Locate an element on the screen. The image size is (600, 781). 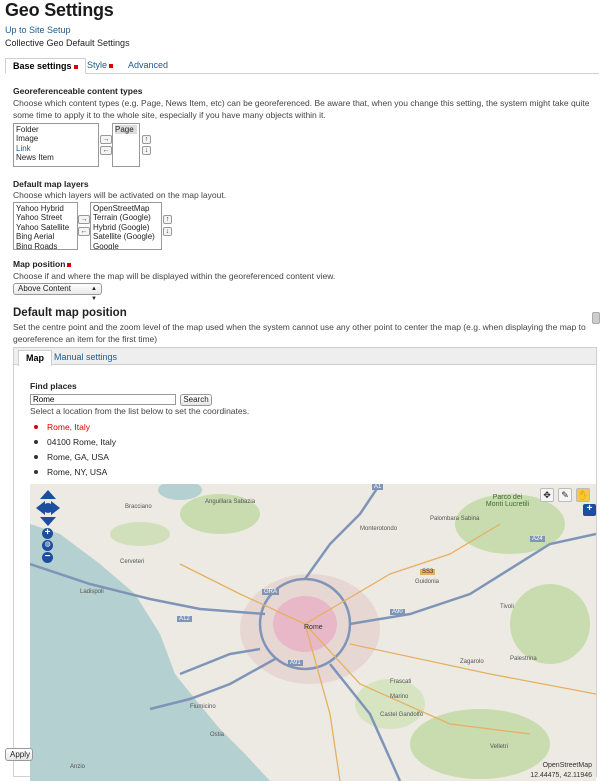
tab-advanced: Advanced is located at coordinates (148, 66).